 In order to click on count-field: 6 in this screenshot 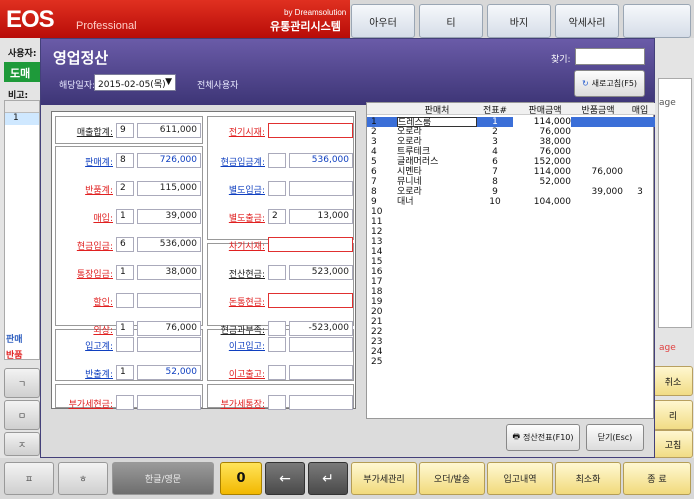, I will do `click(125, 244)`.